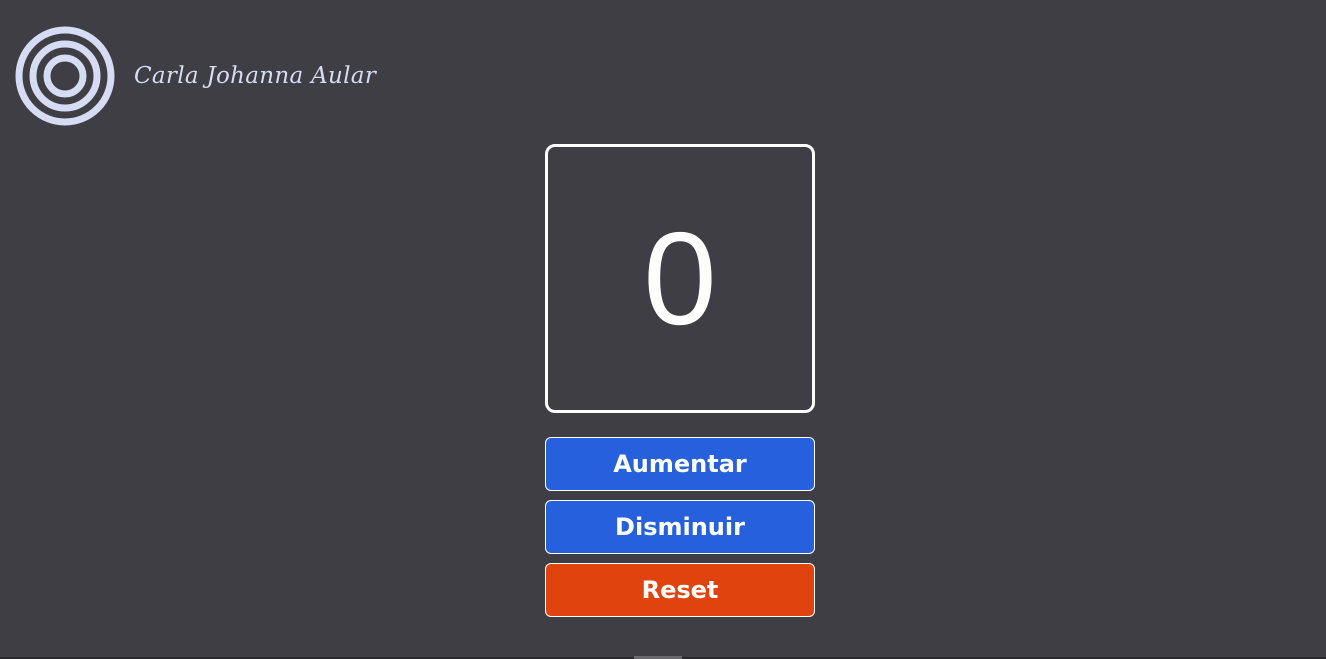 The height and width of the screenshot is (659, 1326). What do you see at coordinates (255, 76) in the screenshot?
I see `brand-name: Carla Johanna Aular` at bounding box center [255, 76].